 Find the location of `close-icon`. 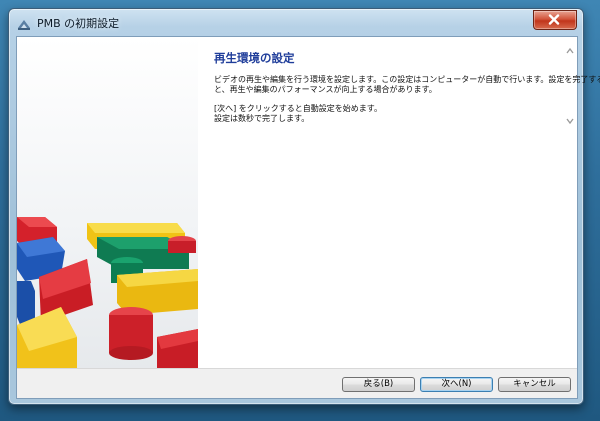

close-icon is located at coordinates (554, 19).